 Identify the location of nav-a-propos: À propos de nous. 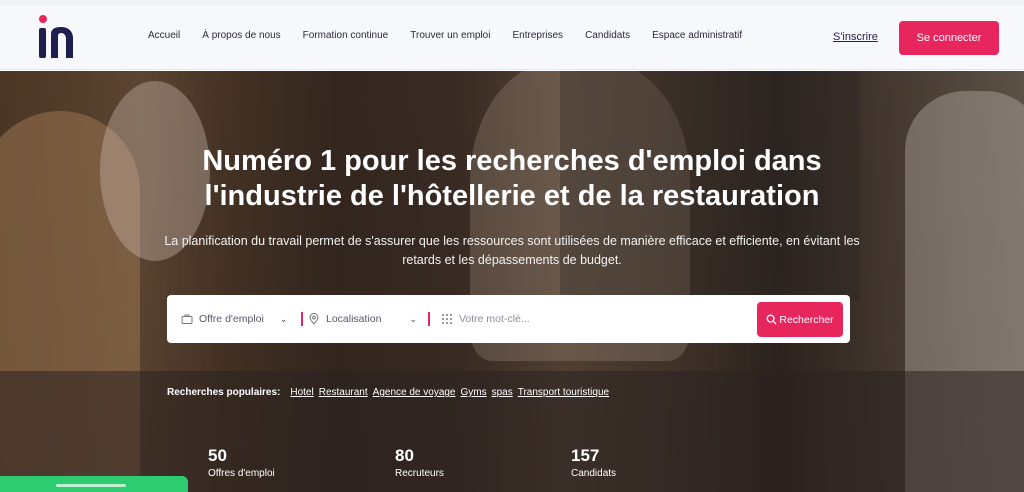
(241, 35).